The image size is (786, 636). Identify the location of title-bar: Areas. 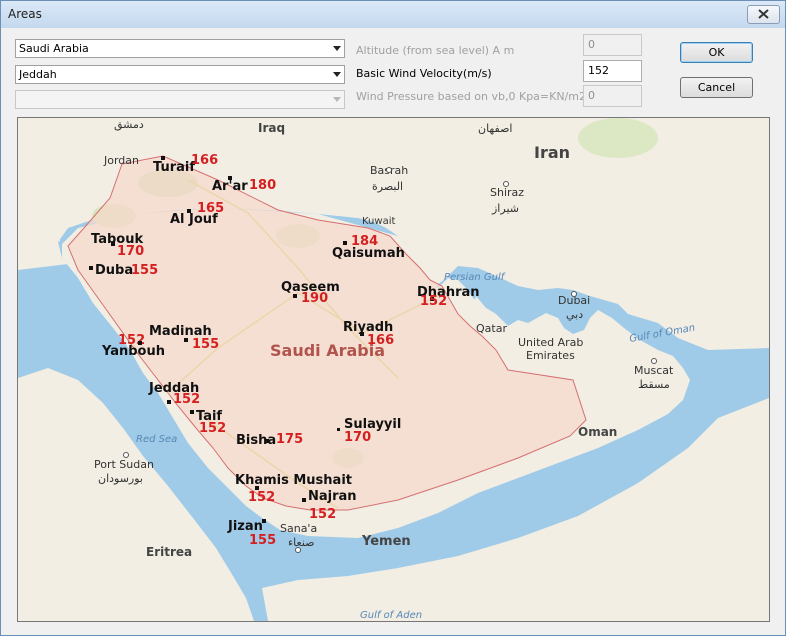
(393, 14).